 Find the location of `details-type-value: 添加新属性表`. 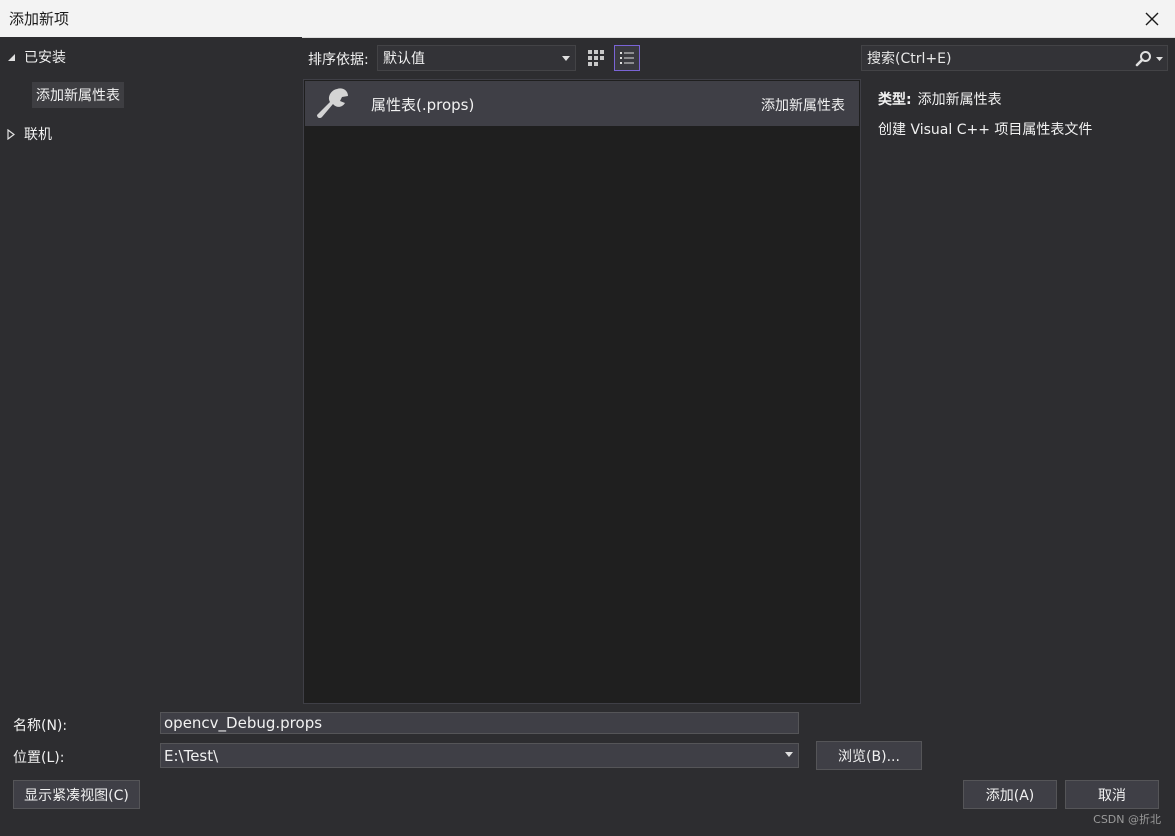

details-type-value: 添加新属性表 is located at coordinates (959, 100).